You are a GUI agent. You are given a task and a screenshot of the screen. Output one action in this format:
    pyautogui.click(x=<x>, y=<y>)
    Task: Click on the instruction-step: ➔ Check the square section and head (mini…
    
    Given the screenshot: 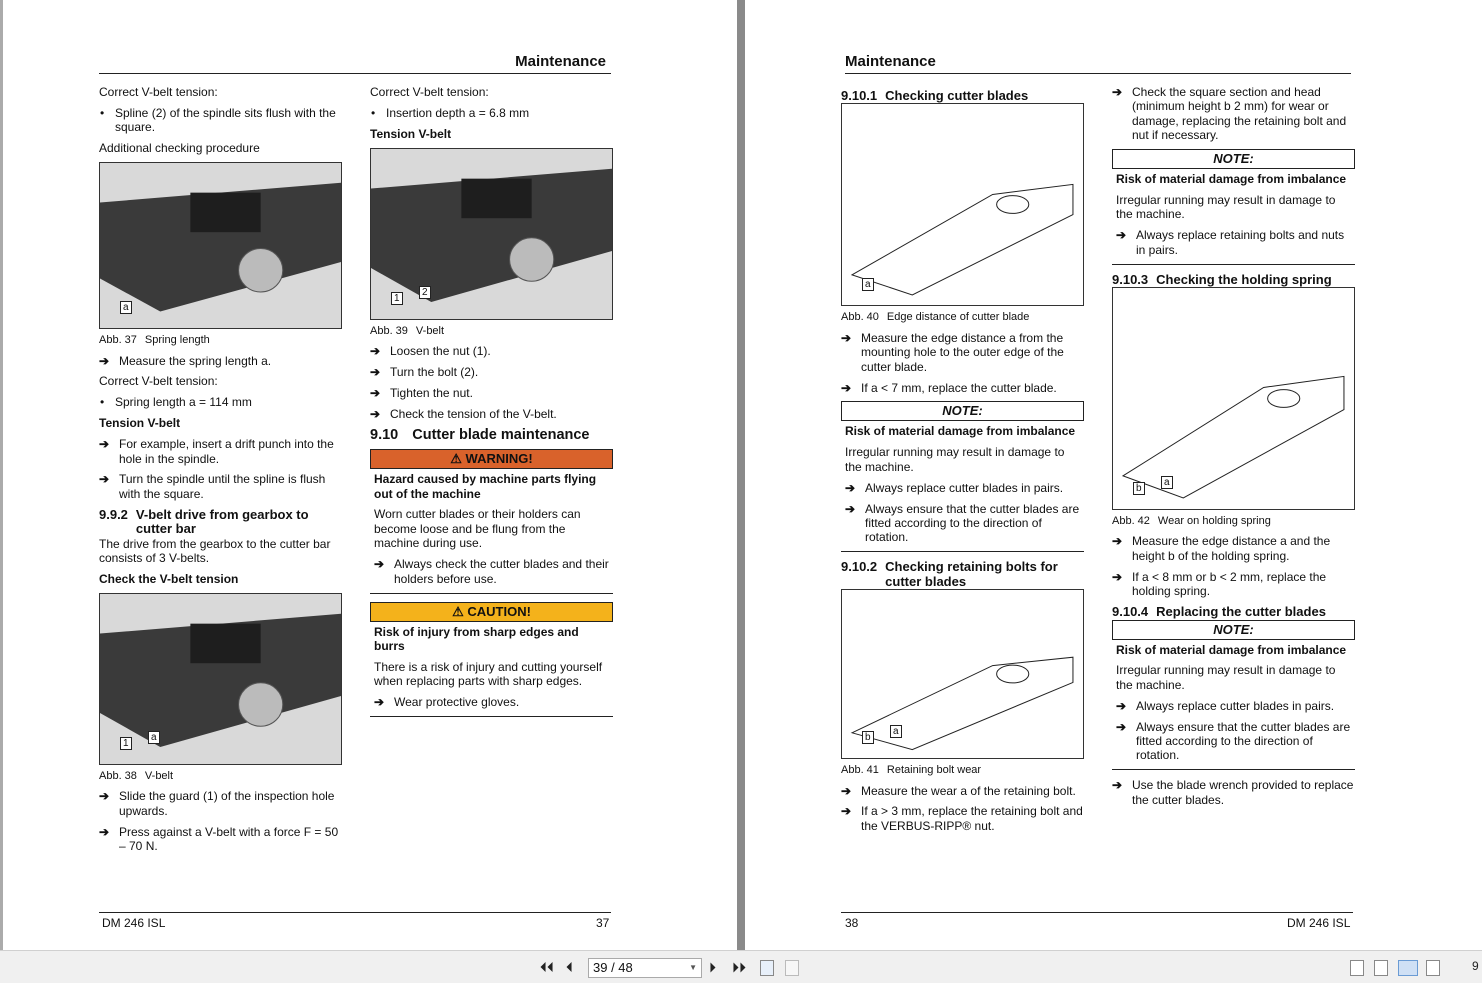 What is the action you would take?
    pyautogui.click(x=1233, y=114)
    